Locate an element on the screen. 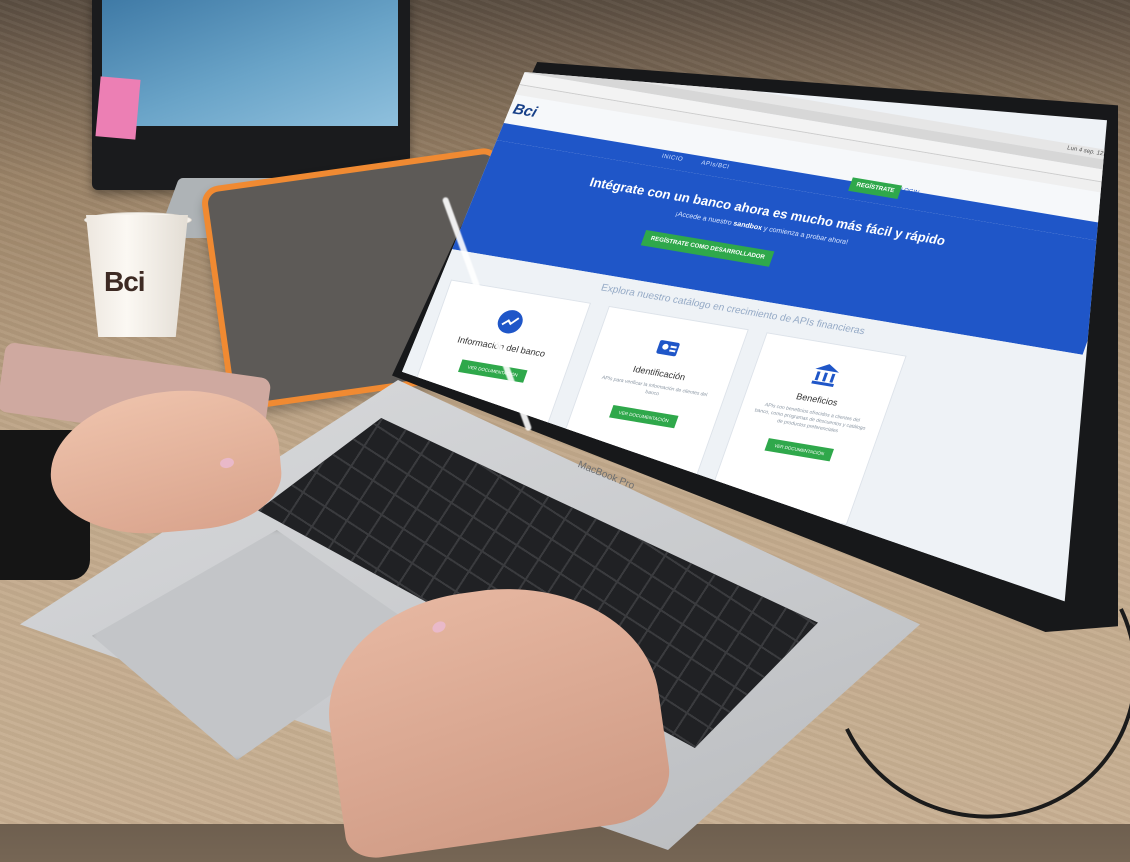  nav-link-inicio: INICIO is located at coordinates (672, 158).